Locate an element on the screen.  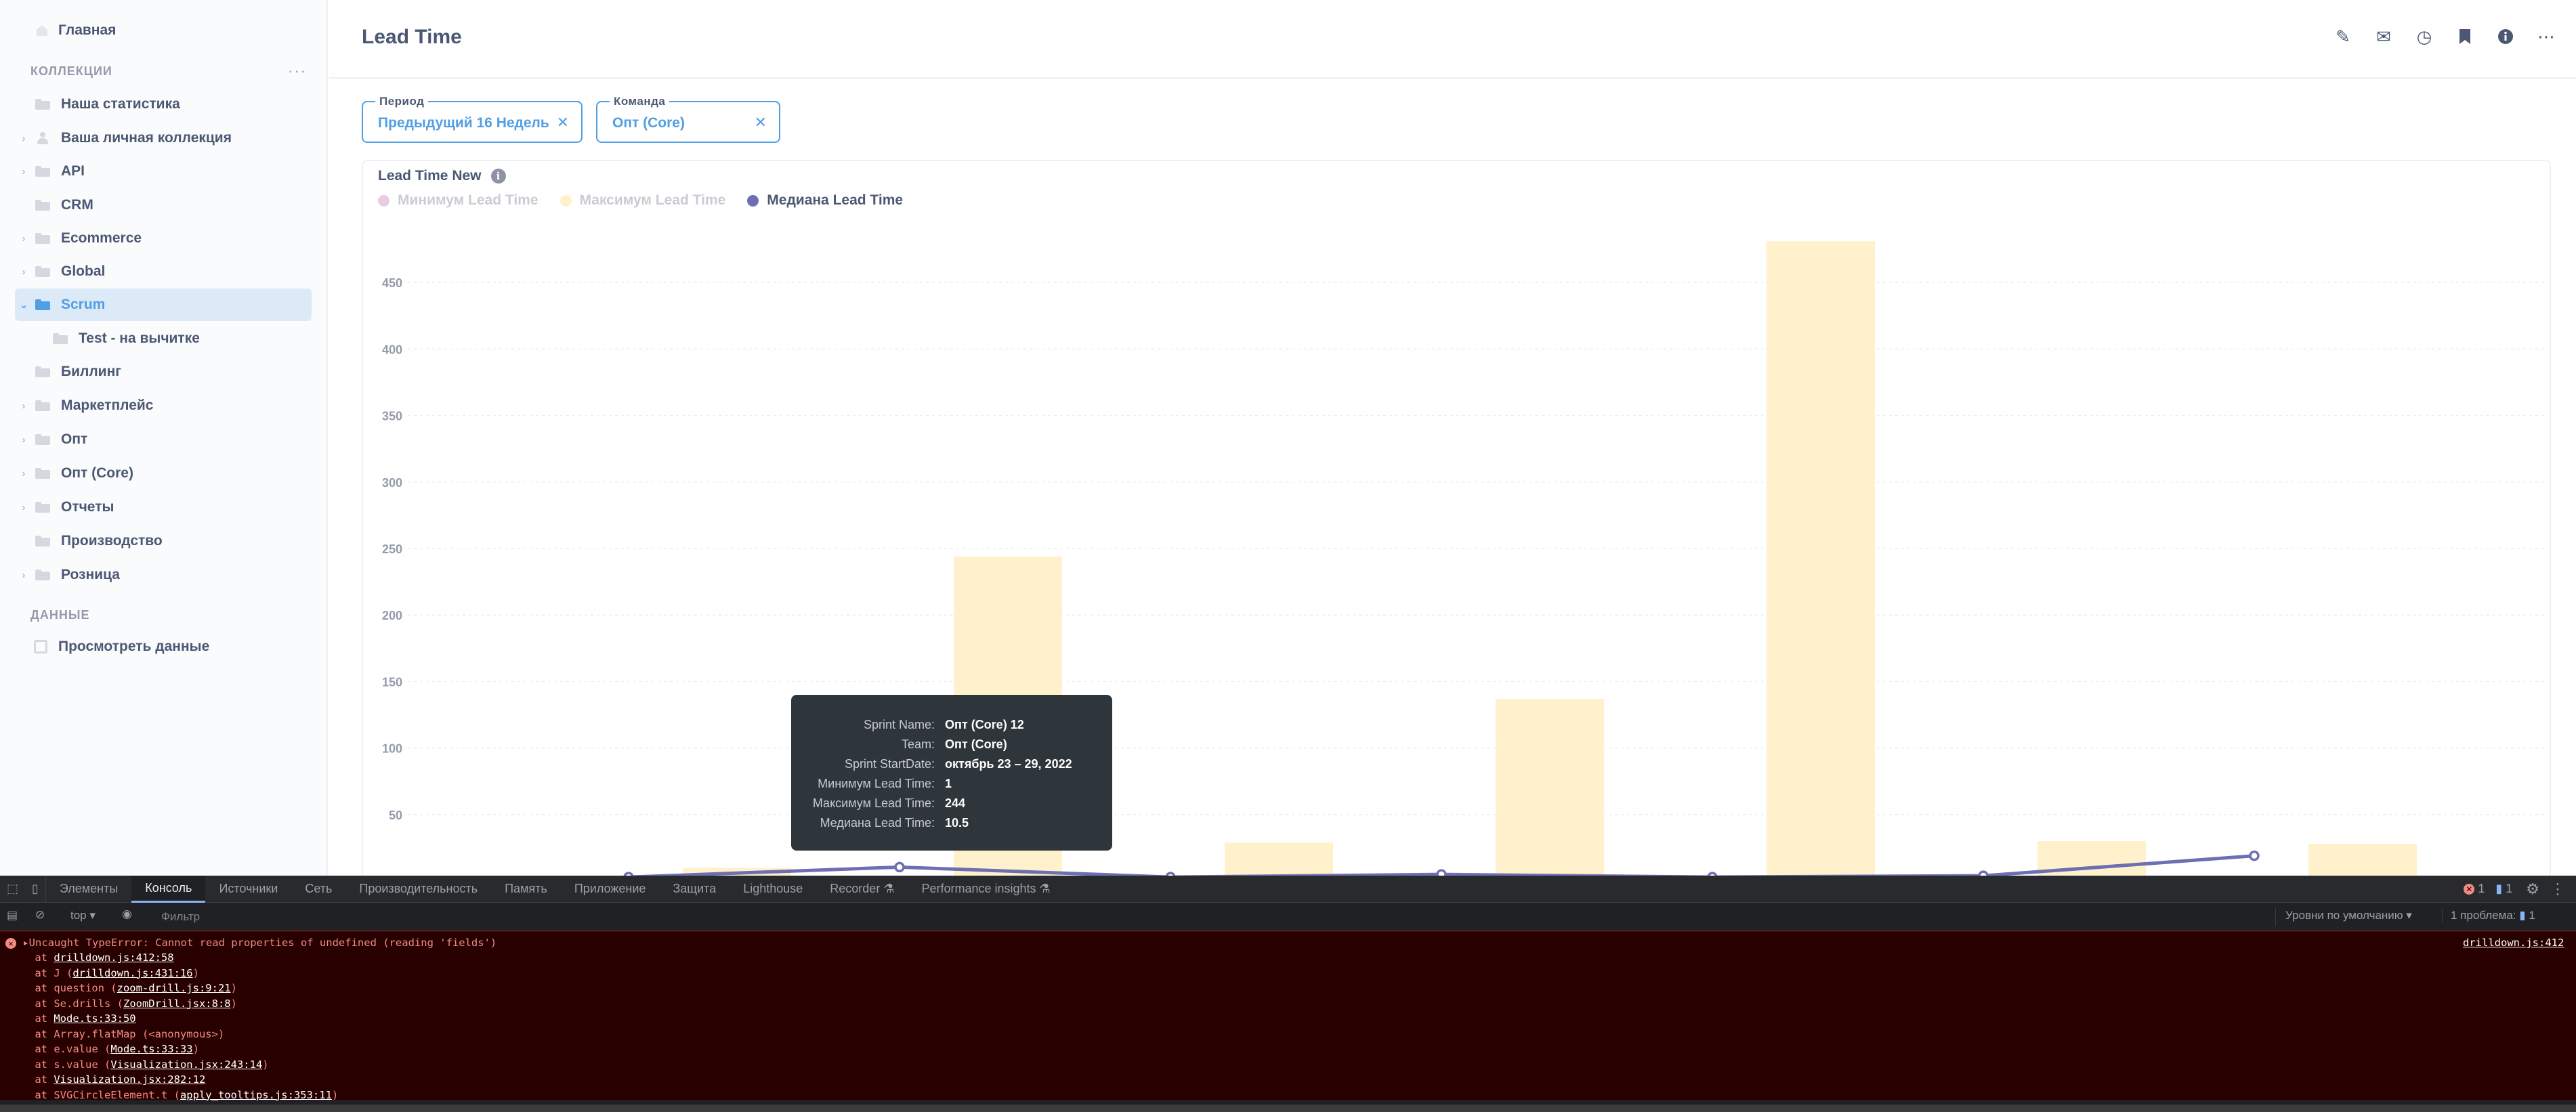
stack-frame: at Array.flatMap (<anonymous>) is located at coordinates (117, 1033).